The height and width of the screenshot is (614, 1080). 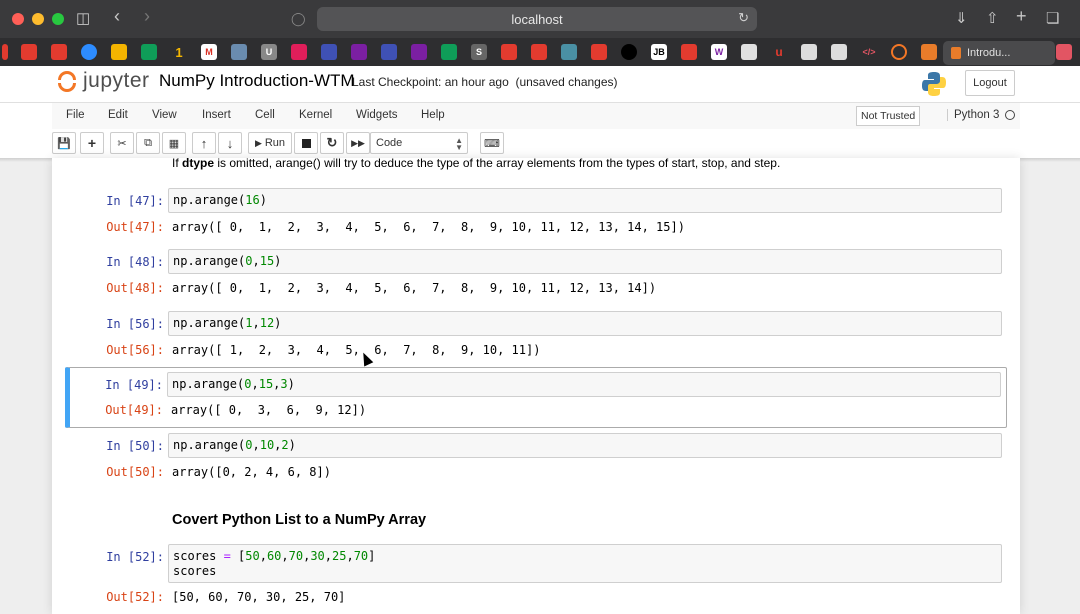 I want to click on input-prompt: In [52]:, so click(x=135, y=557).